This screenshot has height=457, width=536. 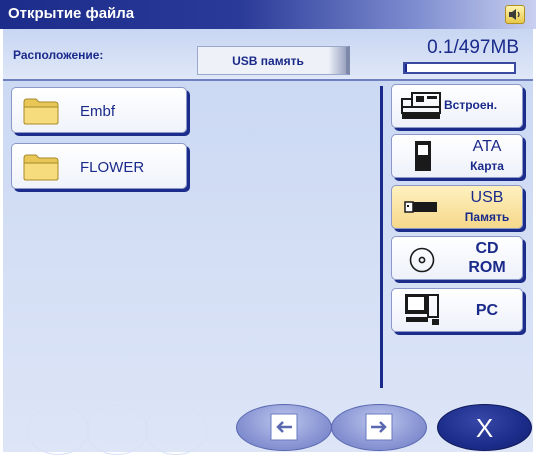 What do you see at coordinates (487, 166) in the screenshot?
I see `device-label-line2: Карта` at bounding box center [487, 166].